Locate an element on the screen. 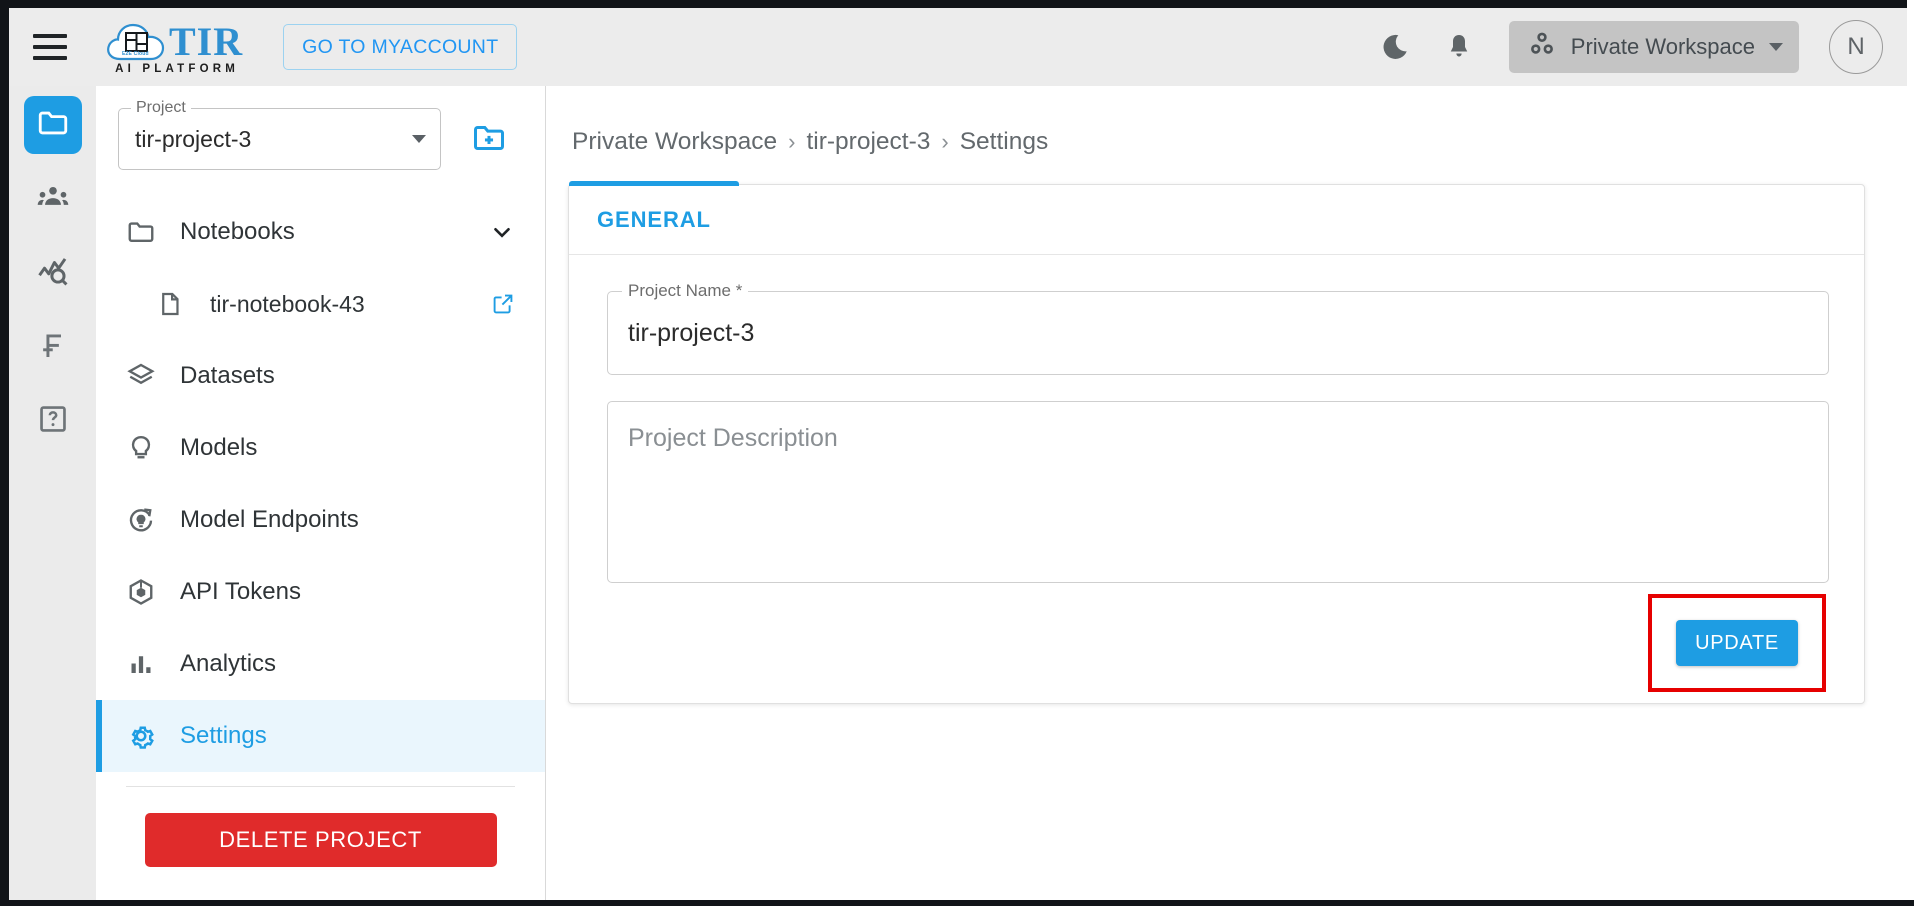  sidebar-item-label: Models is located at coordinates (219, 447).